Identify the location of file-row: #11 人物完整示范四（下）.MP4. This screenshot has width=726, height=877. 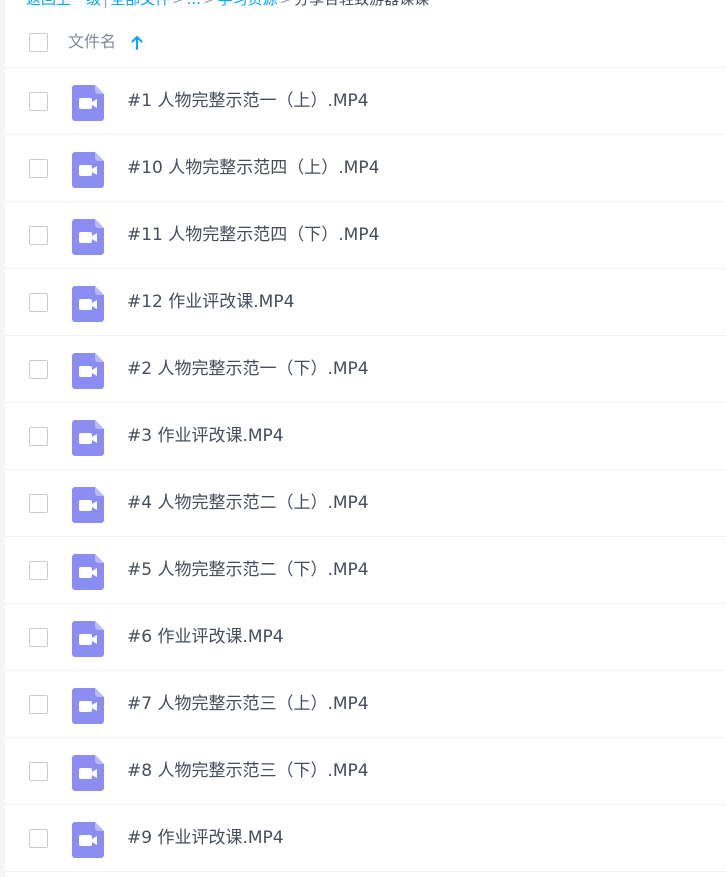
(365, 235).